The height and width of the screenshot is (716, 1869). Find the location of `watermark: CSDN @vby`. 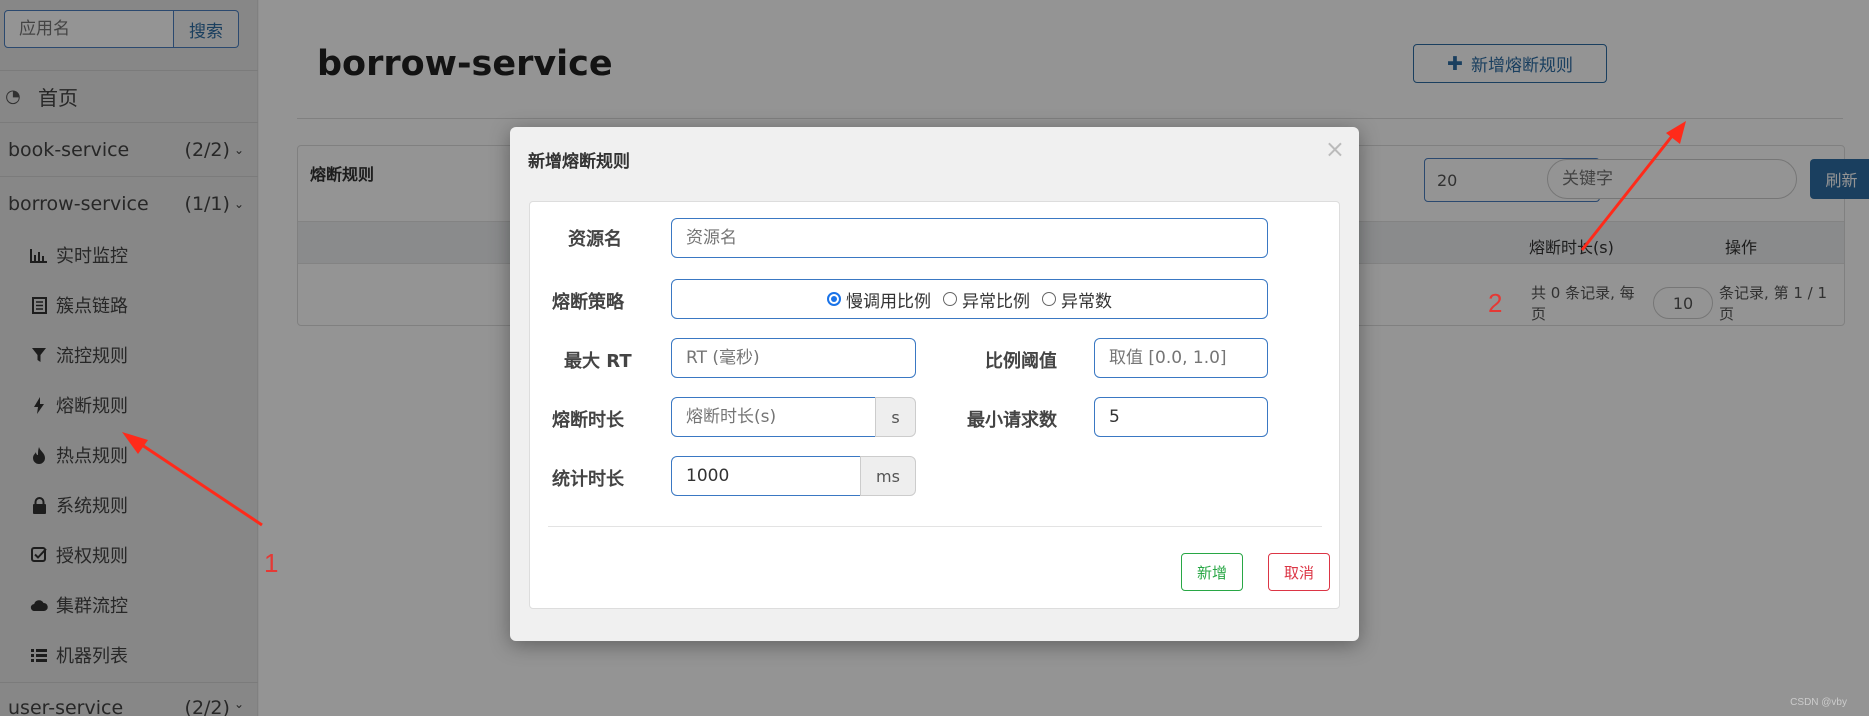

watermark: CSDN @vby is located at coordinates (1818, 702).